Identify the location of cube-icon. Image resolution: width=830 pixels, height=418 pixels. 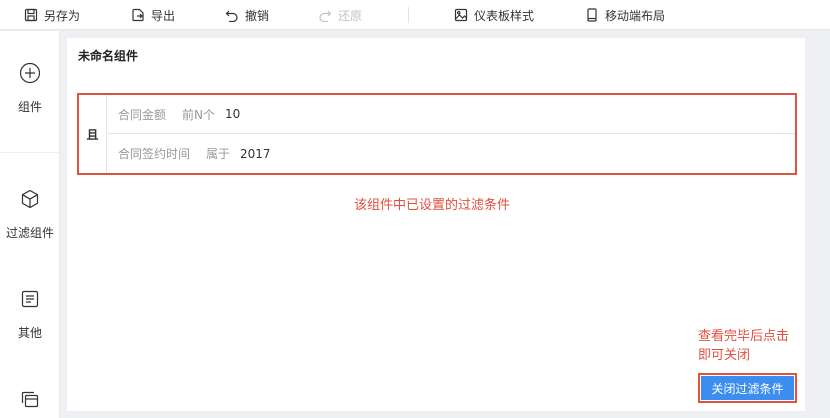
(30, 199).